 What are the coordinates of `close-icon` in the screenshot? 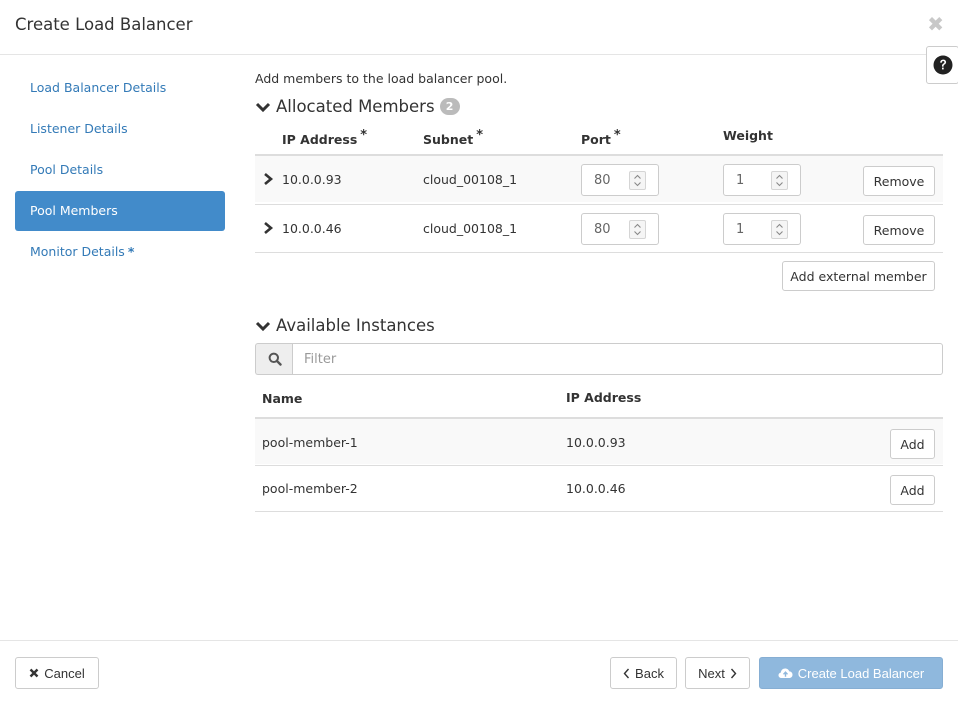 It's located at (34, 673).